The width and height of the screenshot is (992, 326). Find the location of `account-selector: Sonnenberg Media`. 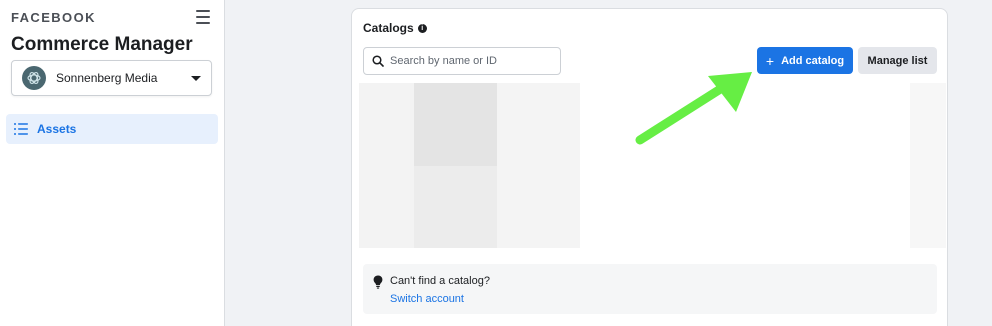

account-selector: Sonnenberg Media is located at coordinates (111, 78).